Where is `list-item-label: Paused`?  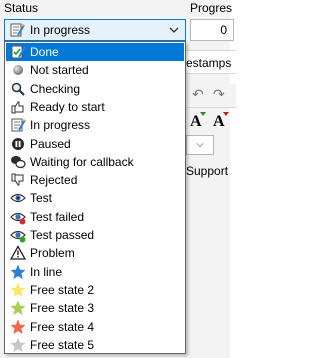 list-item-label: Paused is located at coordinates (50, 143).